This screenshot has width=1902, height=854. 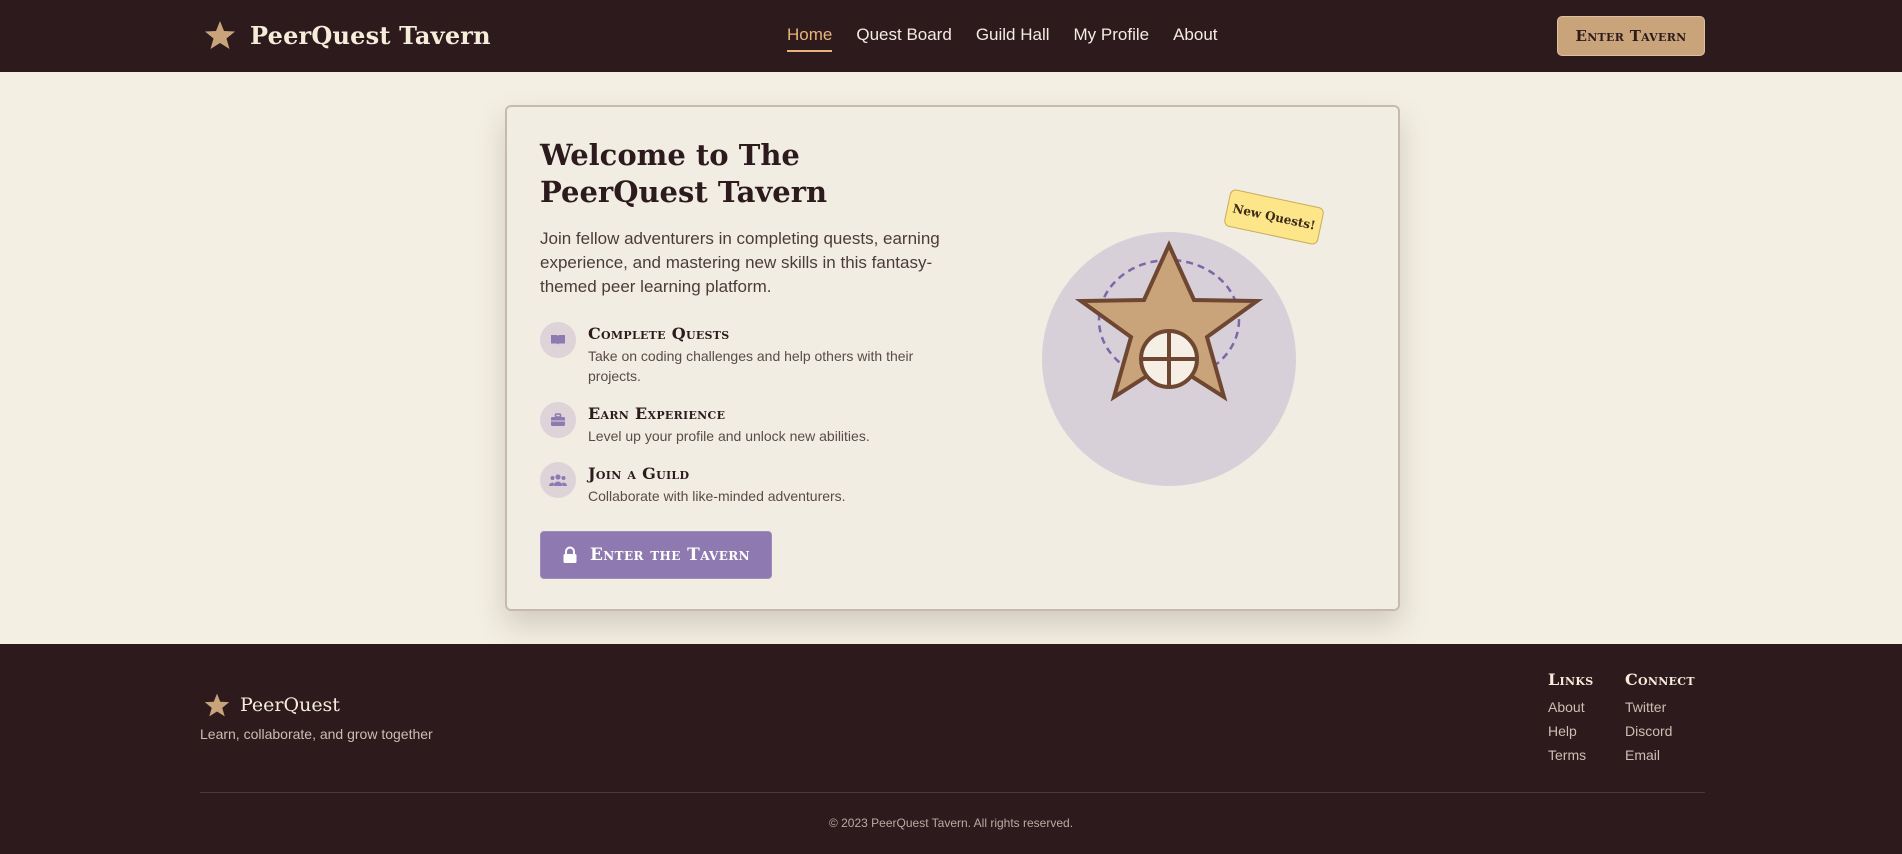 What do you see at coordinates (1169, 321) in the screenshot?
I see `star-emblem-illustration` at bounding box center [1169, 321].